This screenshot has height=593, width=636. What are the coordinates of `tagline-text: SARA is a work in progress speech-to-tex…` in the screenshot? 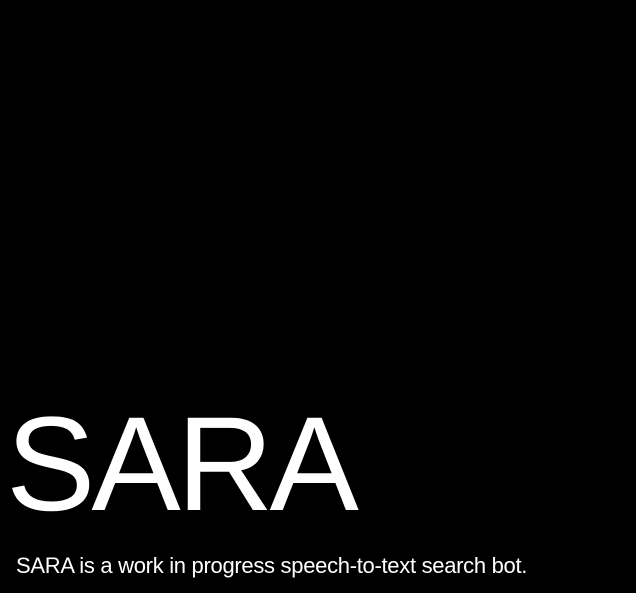 It's located at (272, 565).